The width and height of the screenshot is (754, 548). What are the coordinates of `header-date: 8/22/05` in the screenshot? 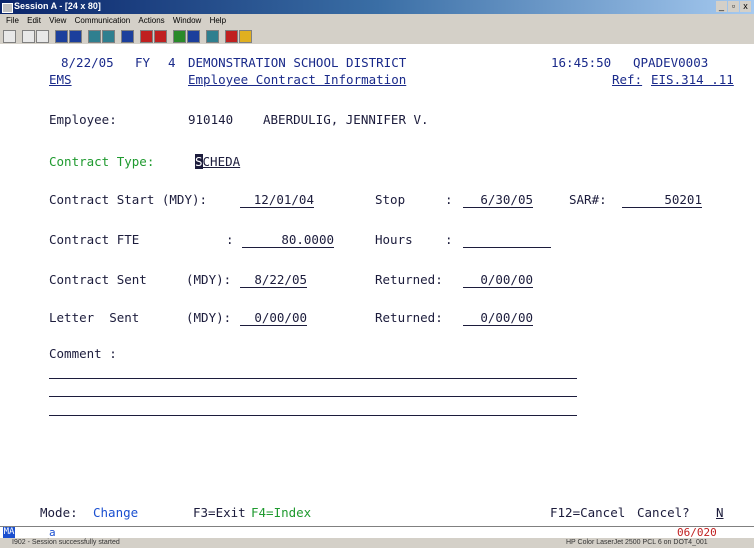 It's located at (87, 62).